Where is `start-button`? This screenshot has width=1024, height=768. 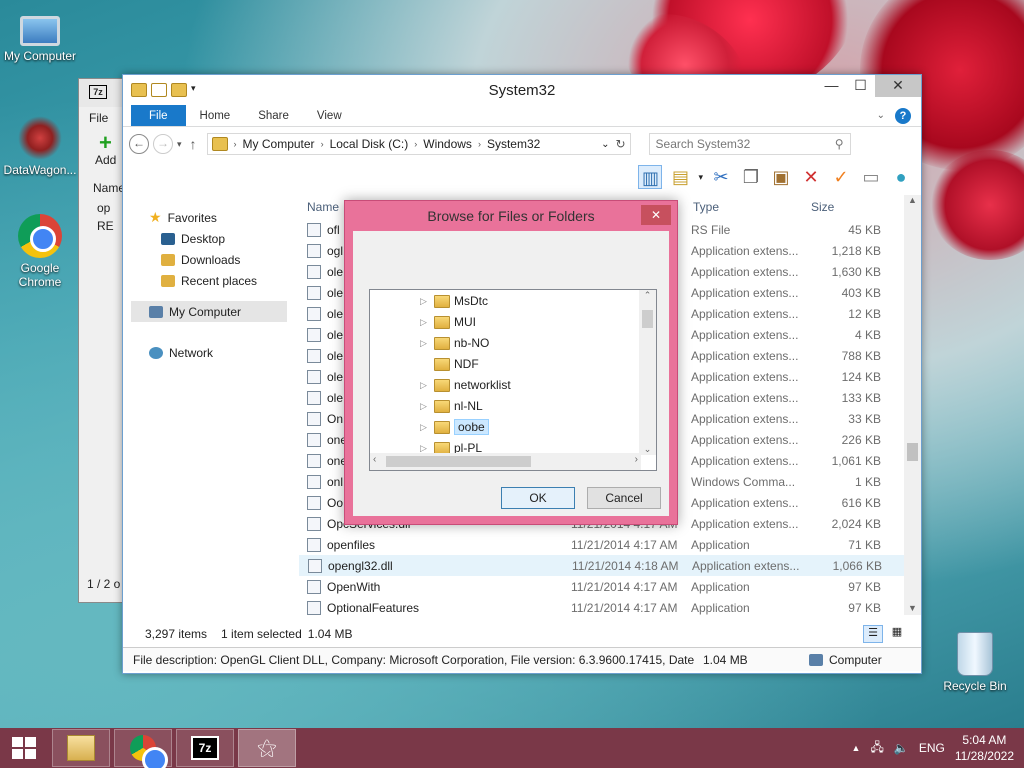 start-button is located at coordinates (24, 748).